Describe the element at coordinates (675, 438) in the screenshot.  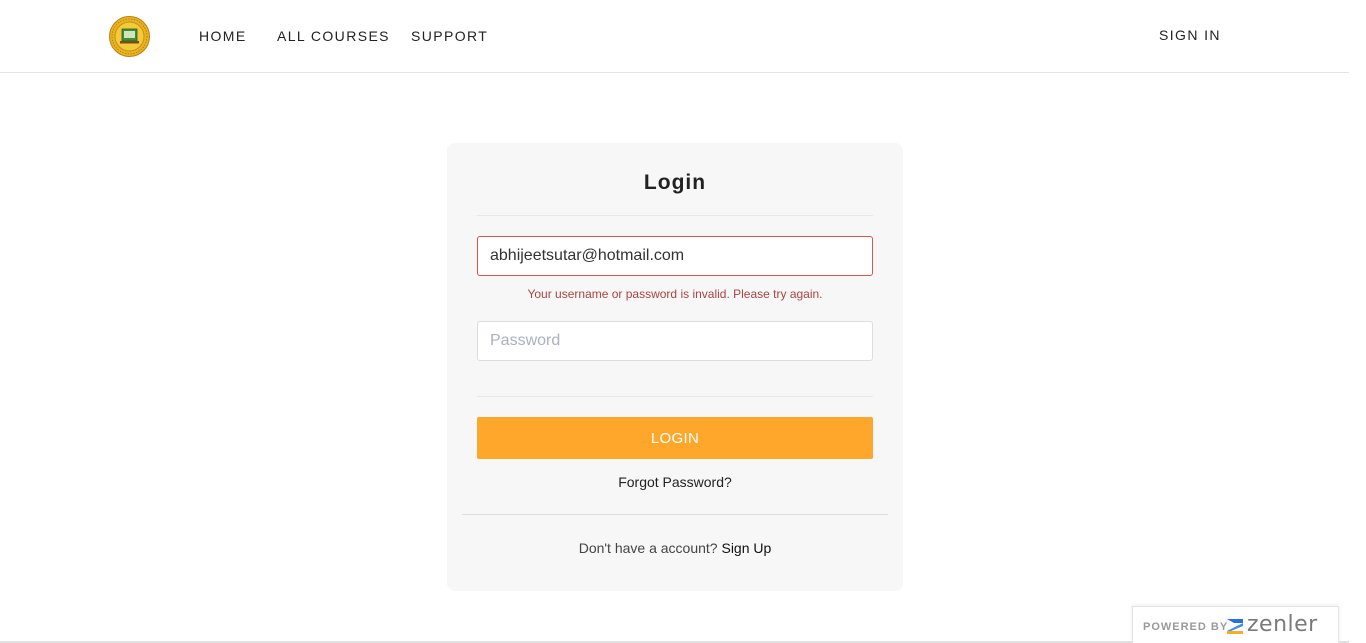
I see `login-button: LOGIN` at that location.